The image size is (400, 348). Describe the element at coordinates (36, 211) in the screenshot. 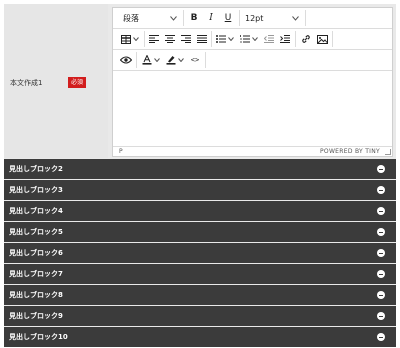

I see `heading-block-title: 見出しブロック4` at that location.